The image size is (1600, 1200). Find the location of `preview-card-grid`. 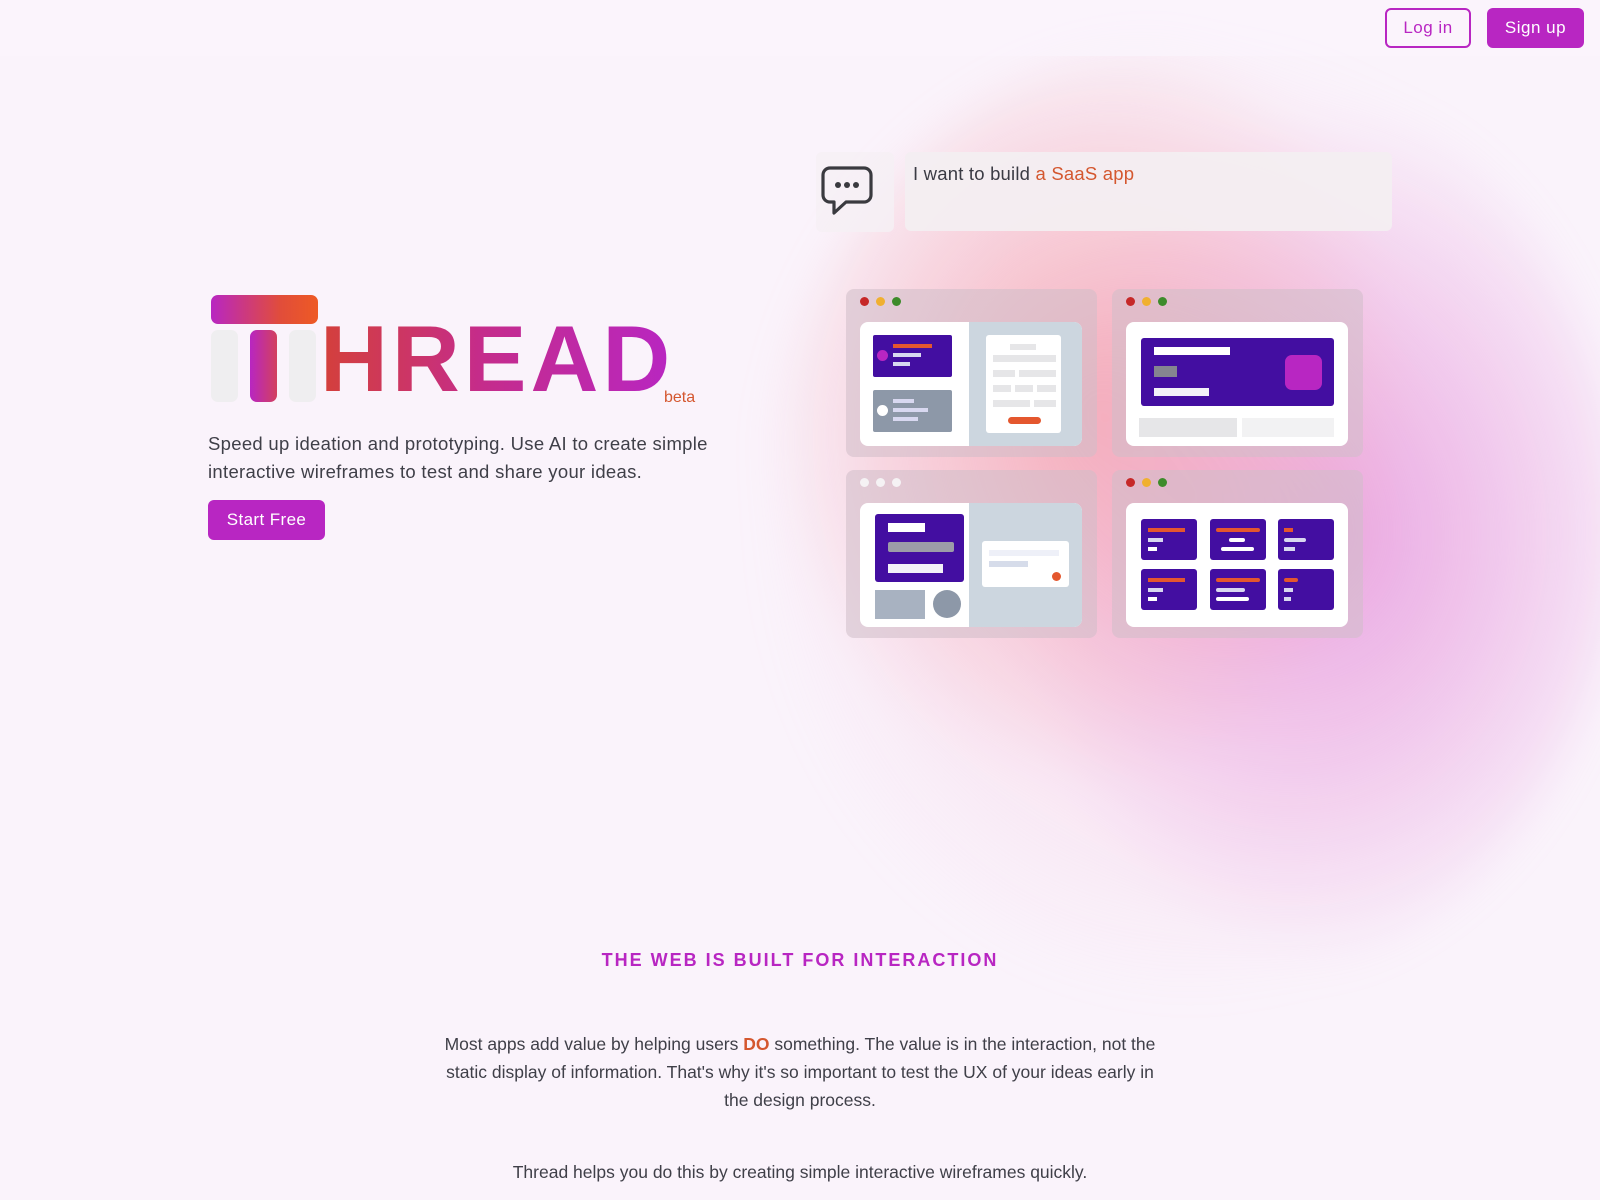

preview-card-grid is located at coordinates (1237, 554).